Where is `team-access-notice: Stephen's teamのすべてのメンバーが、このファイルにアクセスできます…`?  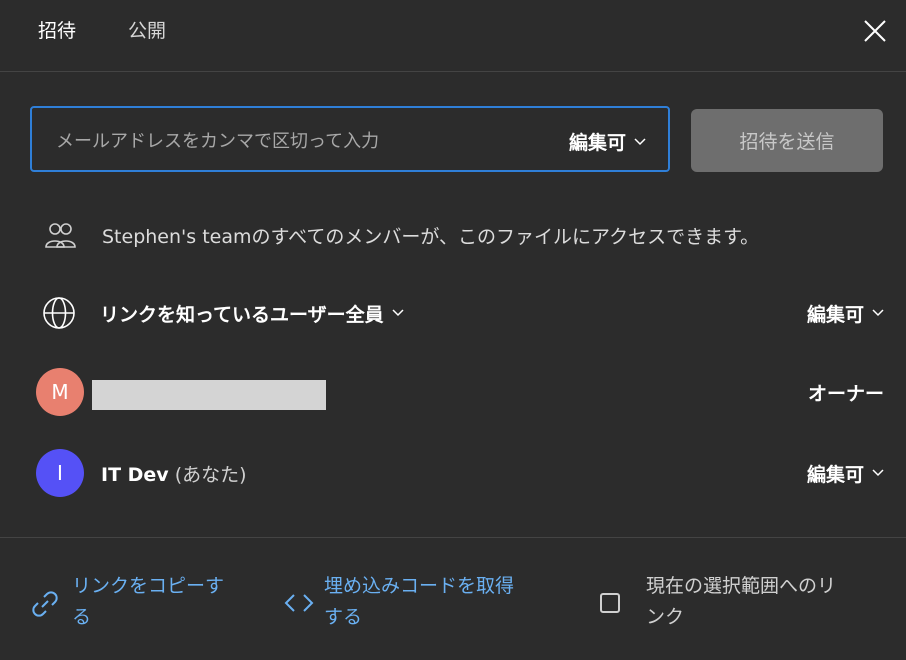
team-access-notice: Stephen's teamのすべてのメンバーが、このファイルにアクセスできます… is located at coordinates (401, 235).